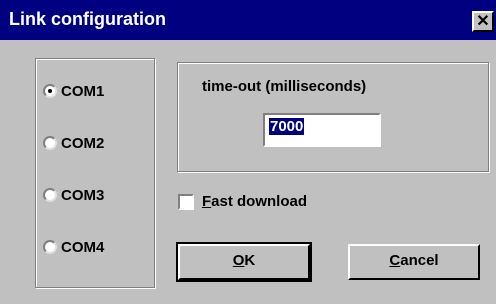 The width and height of the screenshot is (496, 304). I want to click on radio-com2: COM2, so click(73, 143).